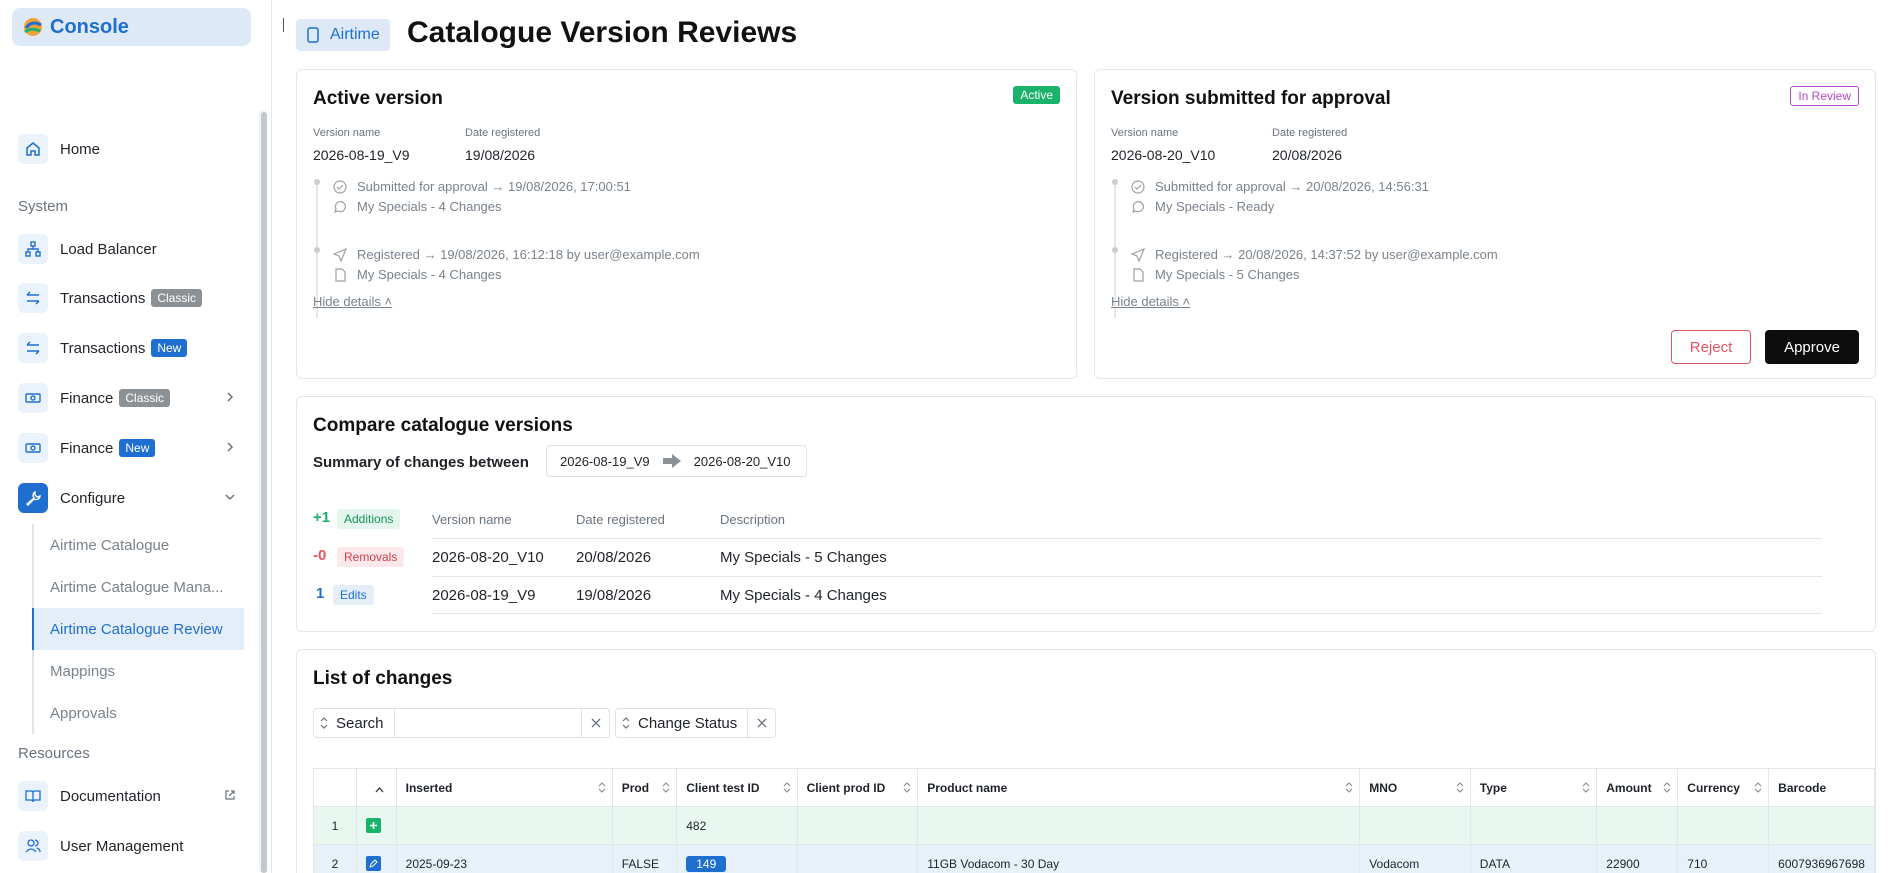  Describe the element at coordinates (1711, 347) in the screenshot. I see `reject-button: Reject` at that location.